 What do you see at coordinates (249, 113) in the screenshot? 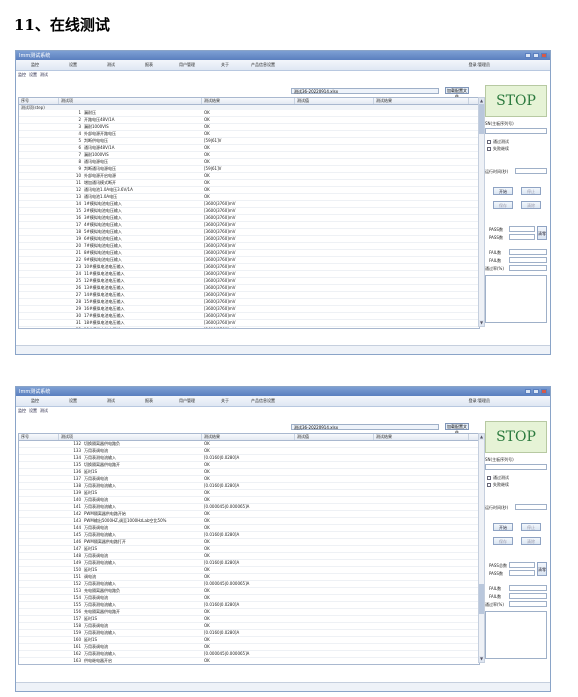
I see `table-row: 1 漏耐压 OK` at bounding box center [249, 113].